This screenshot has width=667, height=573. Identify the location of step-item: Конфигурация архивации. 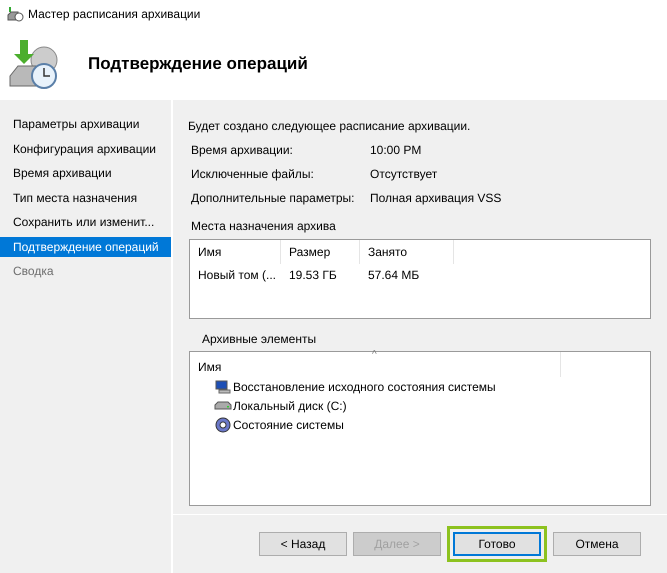
(85, 148).